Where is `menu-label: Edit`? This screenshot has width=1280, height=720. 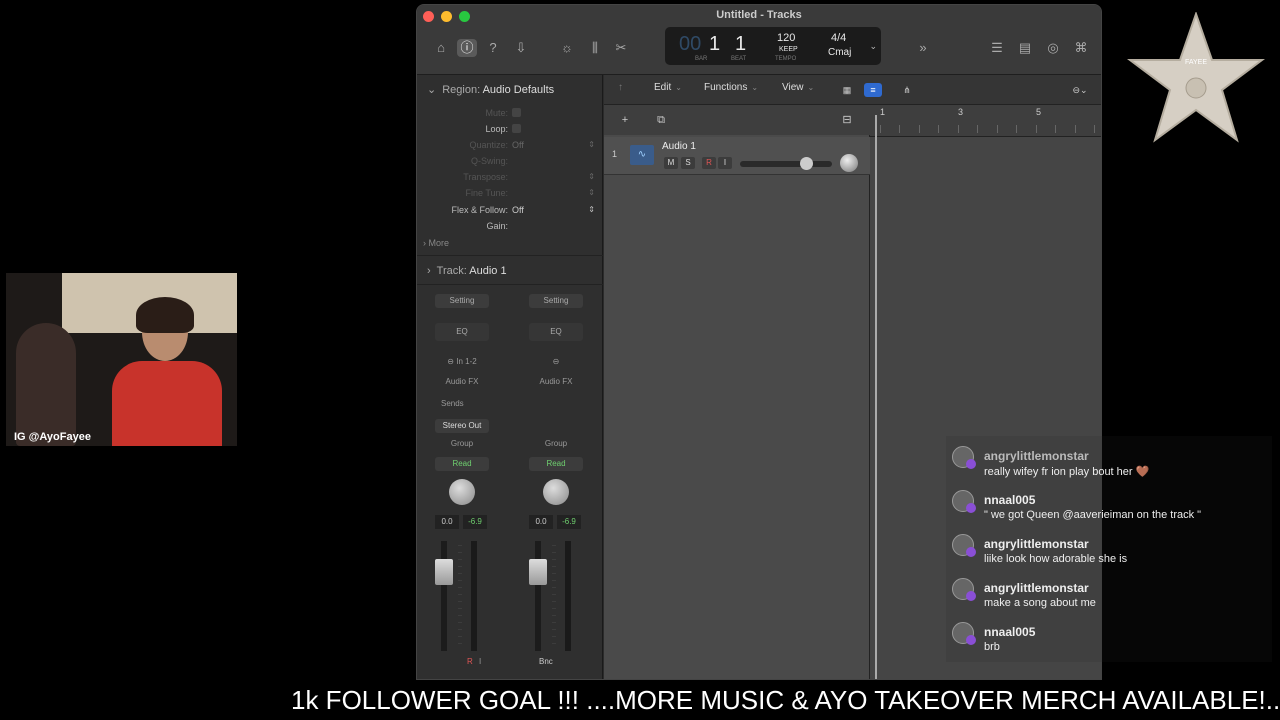 menu-label: Edit is located at coordinates (663, 87).